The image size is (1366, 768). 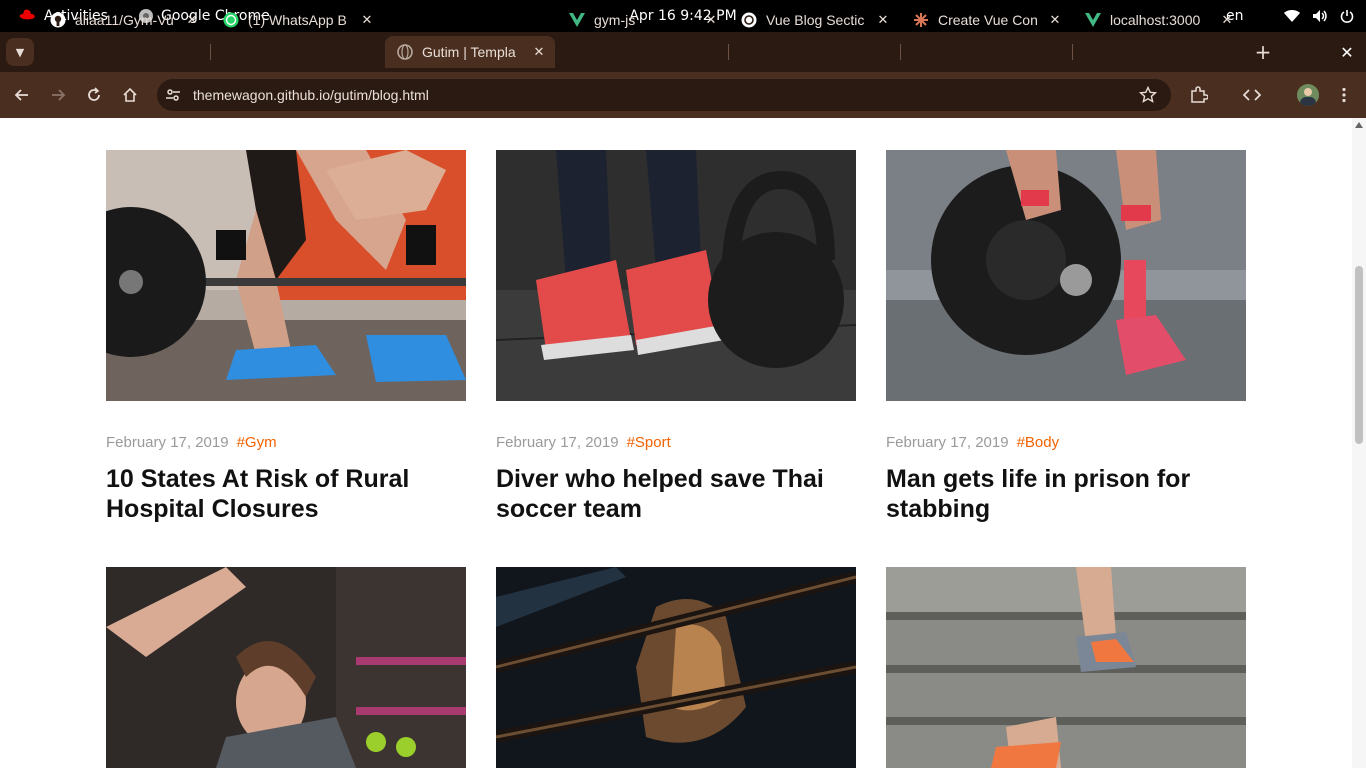 I want to click on post-image-body, so click(x=1066, y=275).